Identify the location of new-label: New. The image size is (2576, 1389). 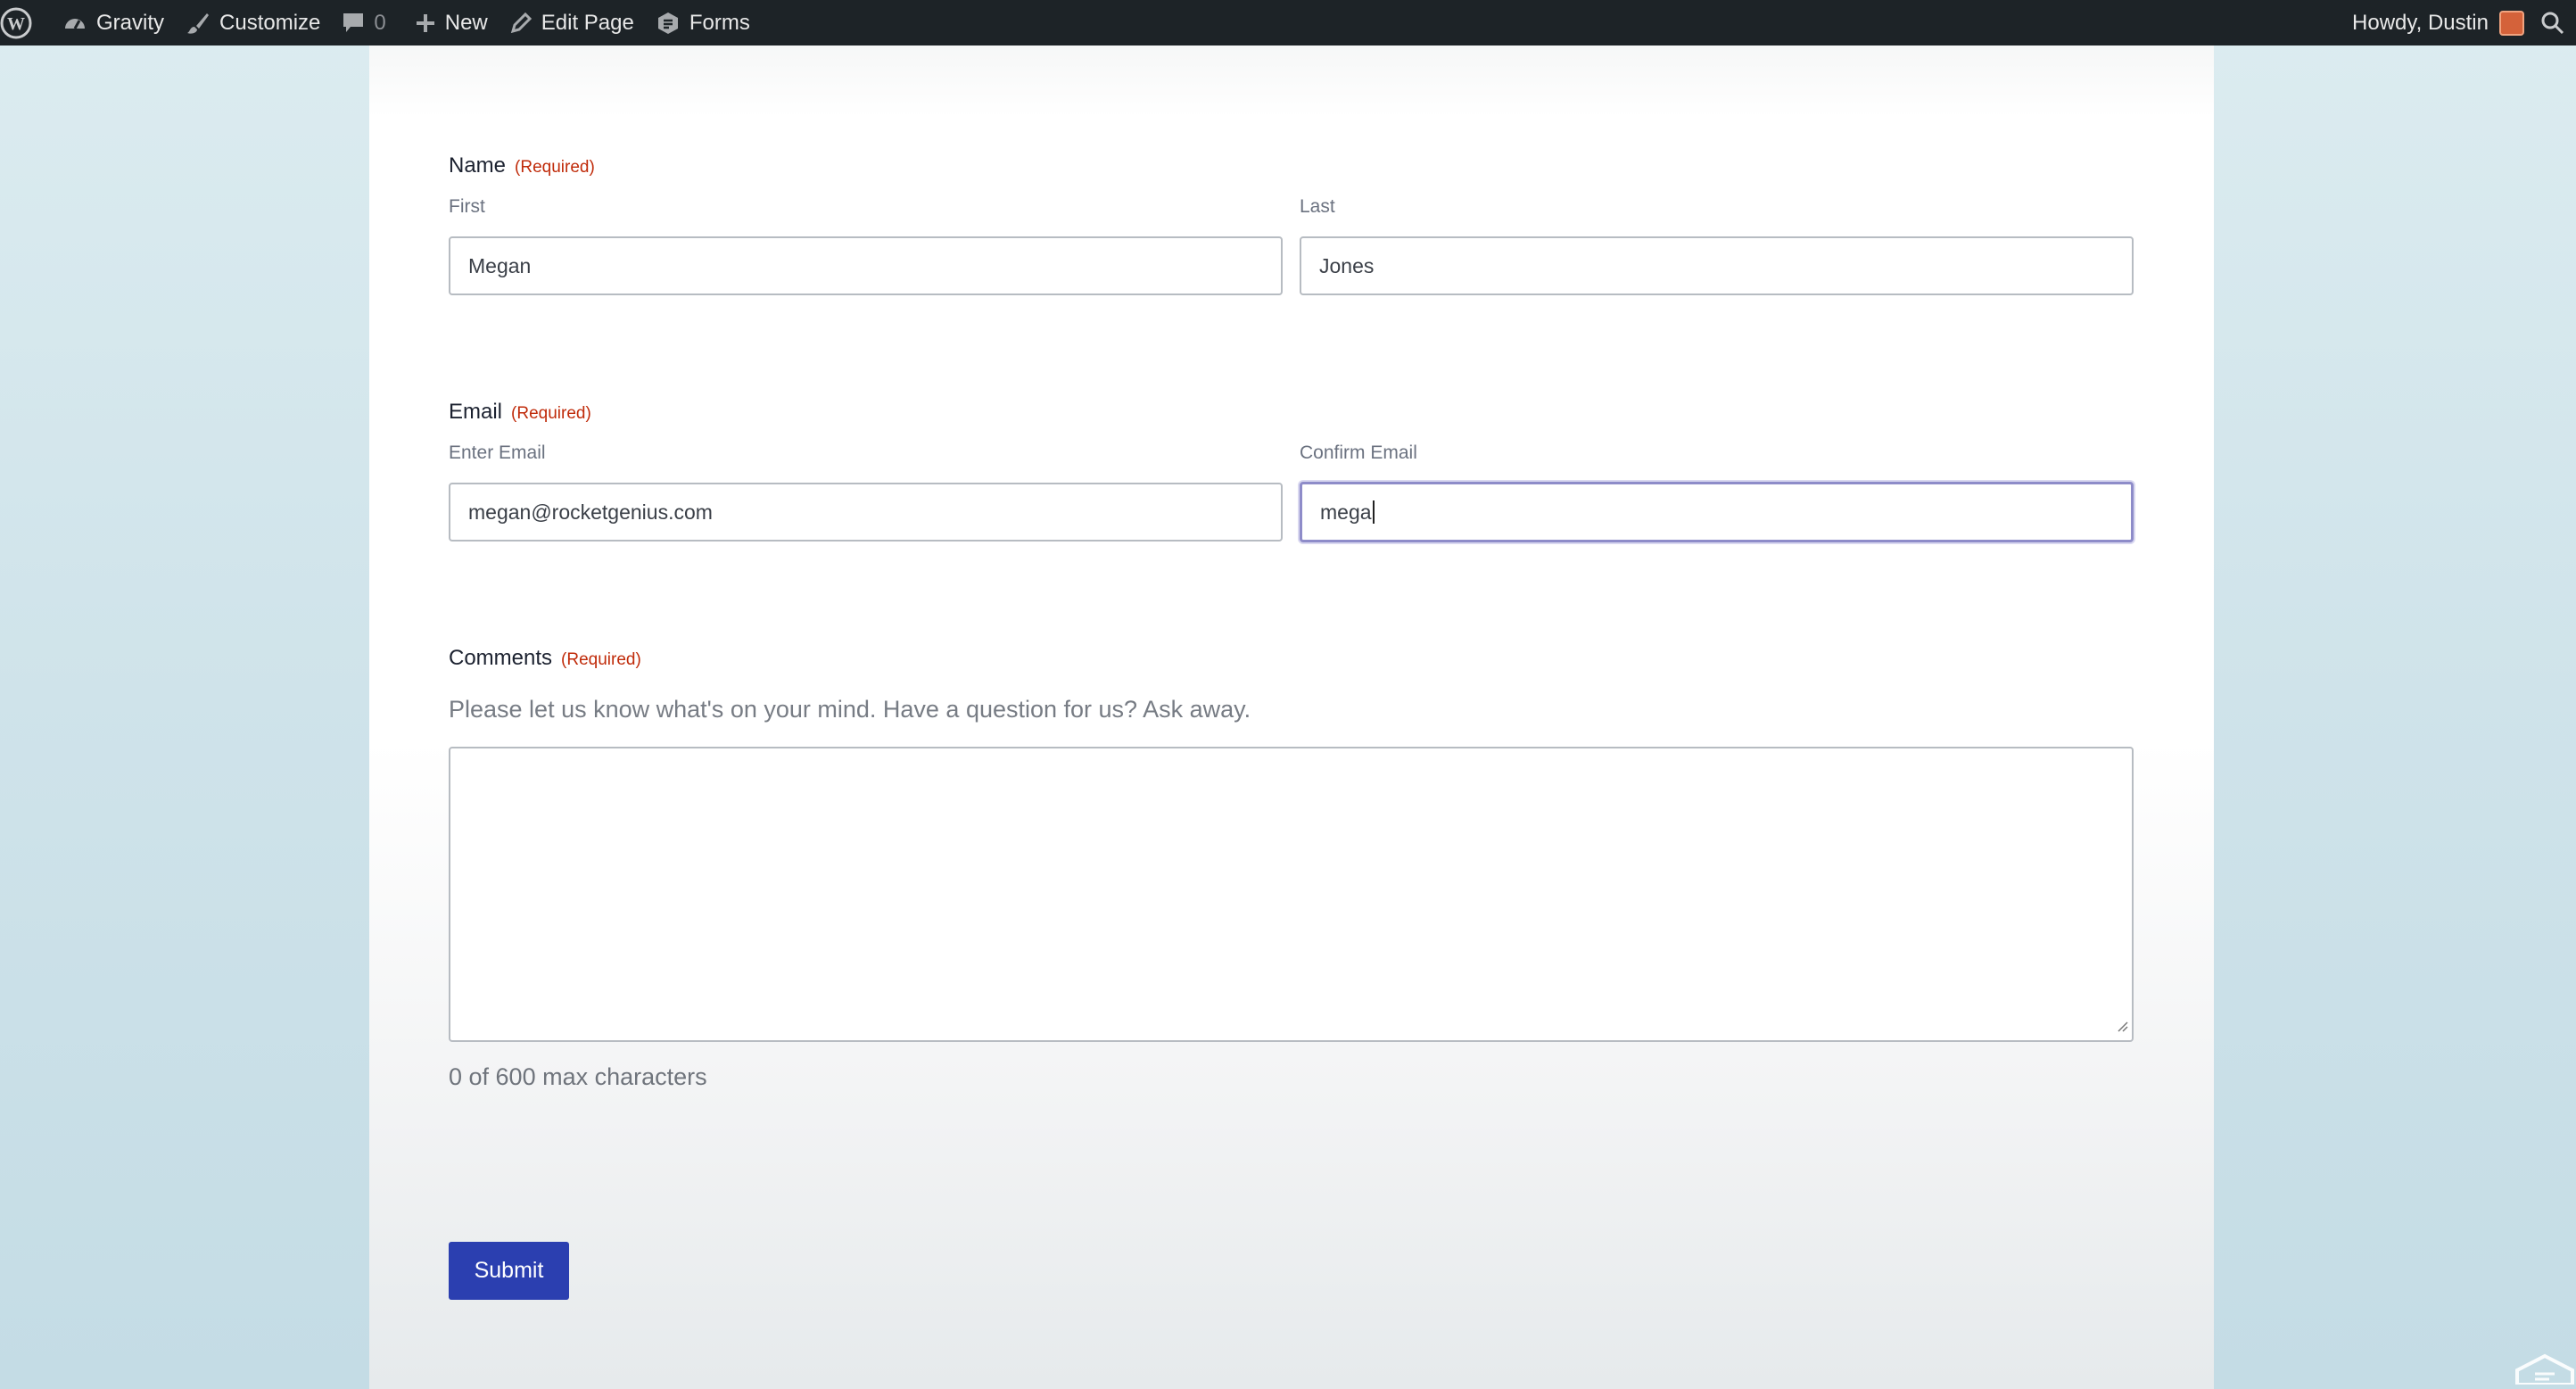
(466, 22).